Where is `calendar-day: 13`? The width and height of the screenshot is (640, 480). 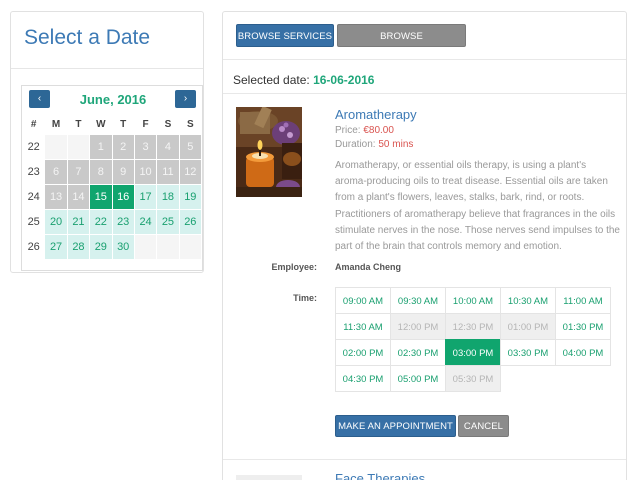 calendar-day: 13 is located at coordinates (56, 197).